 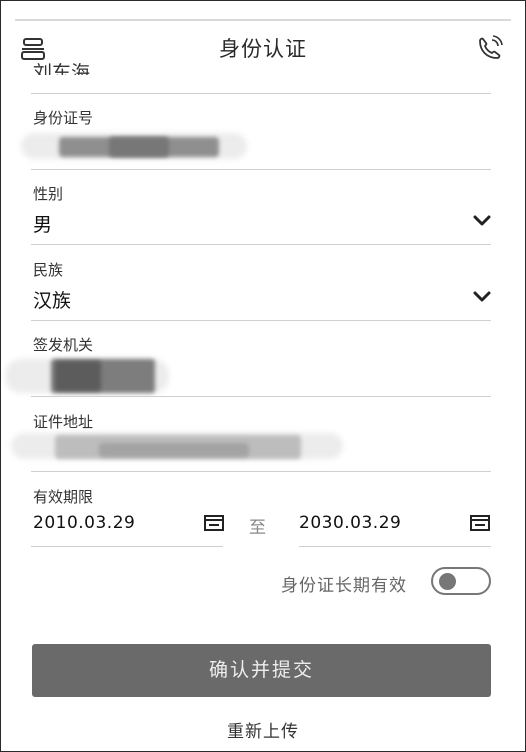 What do you see at coordinates (261, 670) in the screenshot?
I see `submit-button: 确认并提交` at bounding box center [261, 670].